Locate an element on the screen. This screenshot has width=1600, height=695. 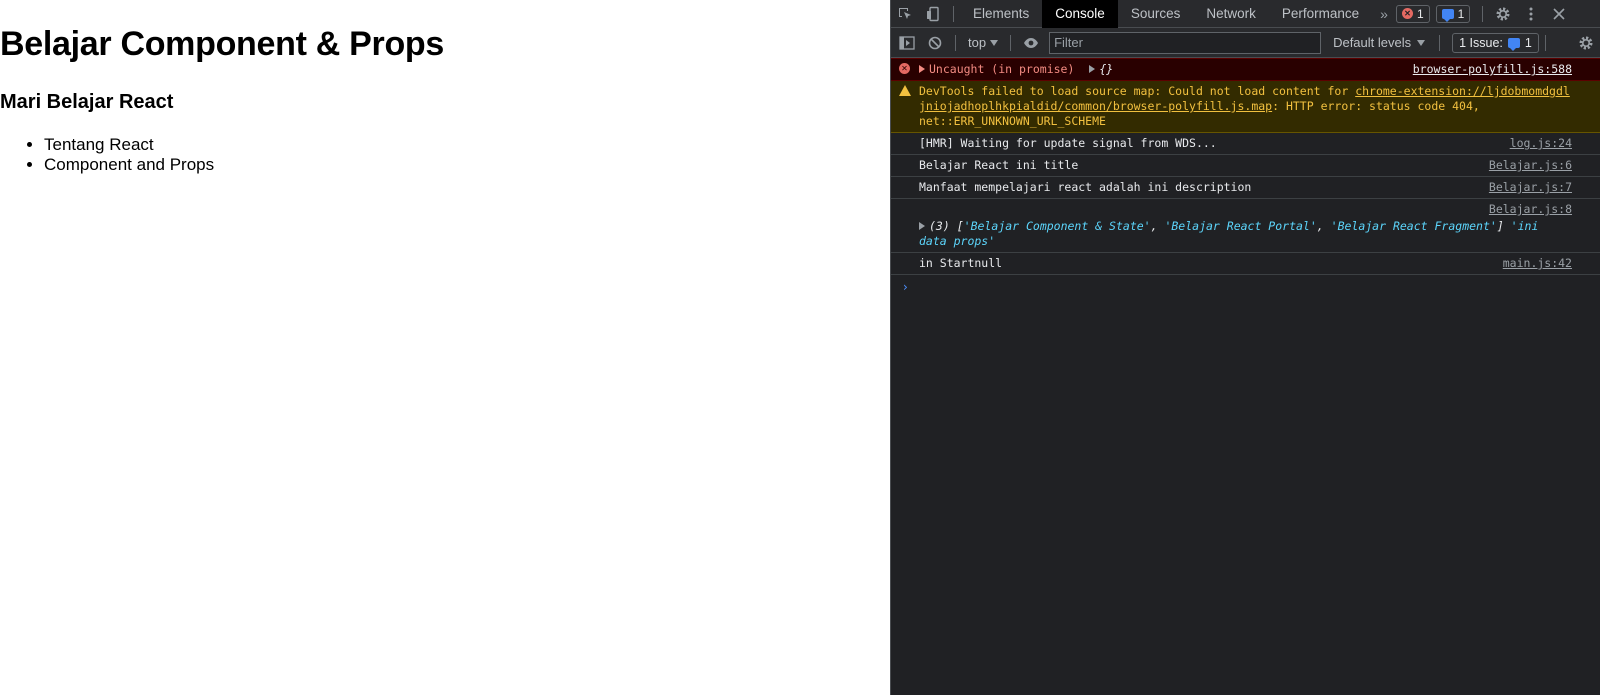
prompt-chevron-icon: › is located at coordinates (905, 287).